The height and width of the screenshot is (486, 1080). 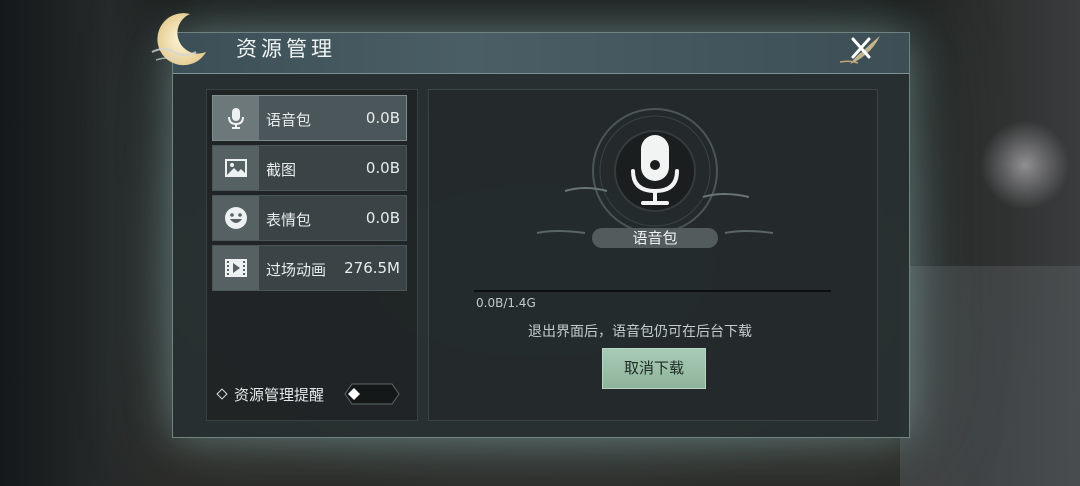 I want to click on background-download-hint: 退出界面后，语音包仍可在后台下载, so click(x=640, y=332).